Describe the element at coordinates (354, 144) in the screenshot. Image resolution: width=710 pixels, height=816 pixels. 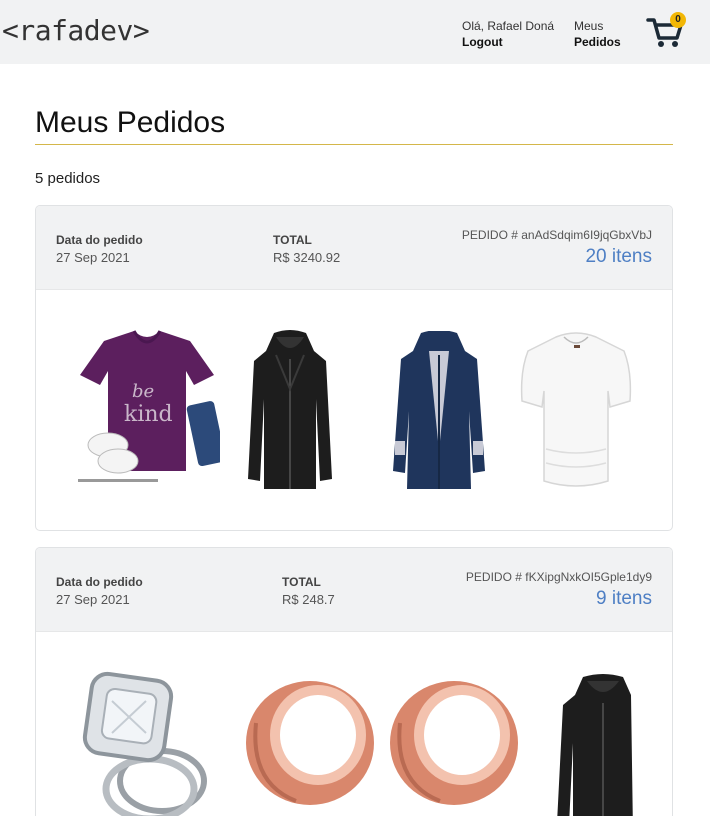
I see `title-divider` at that location.